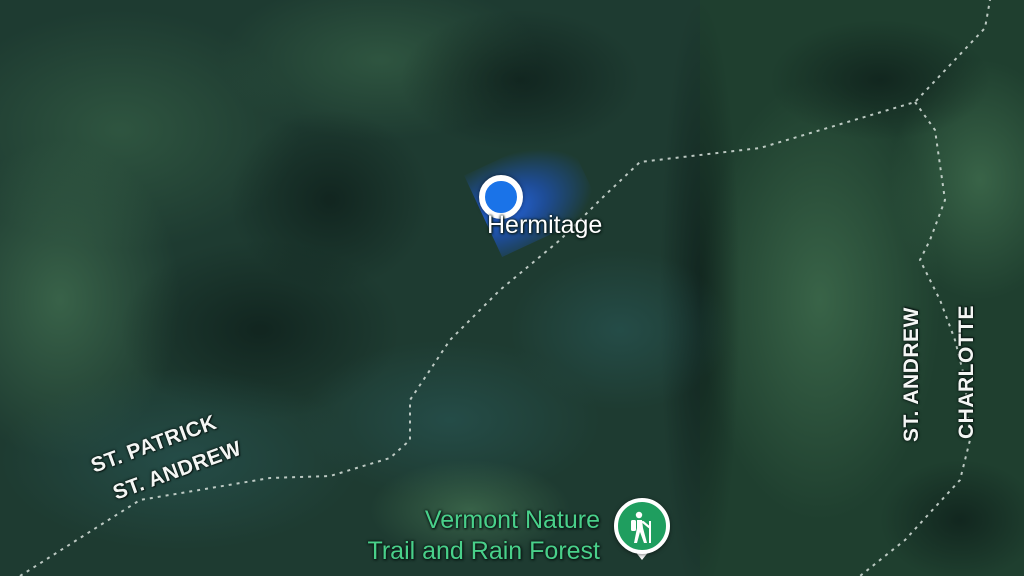 The height and width of the screenshot is (576, 1024). I want to click on poi-name-line-1: Vermont Nature, so click(512, 520).